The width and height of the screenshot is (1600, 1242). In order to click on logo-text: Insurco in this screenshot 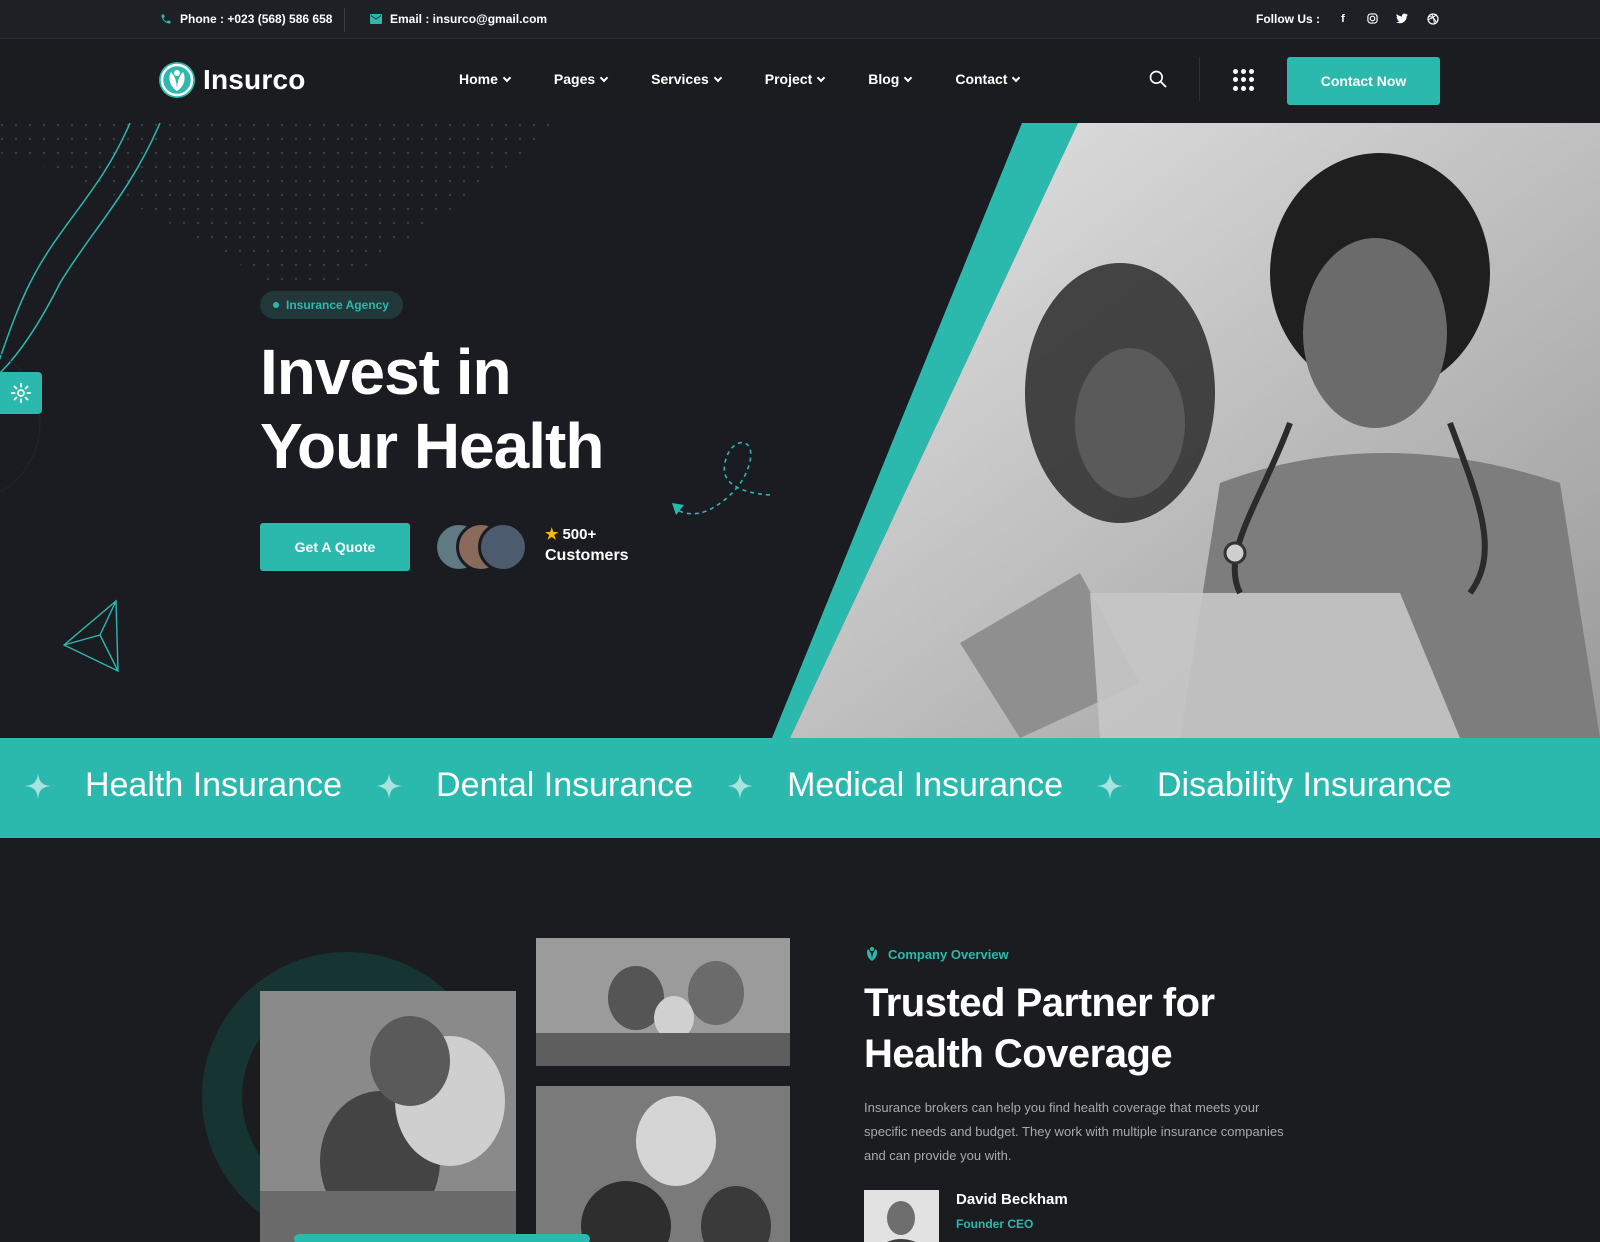, I will do `click(254, 79)`.